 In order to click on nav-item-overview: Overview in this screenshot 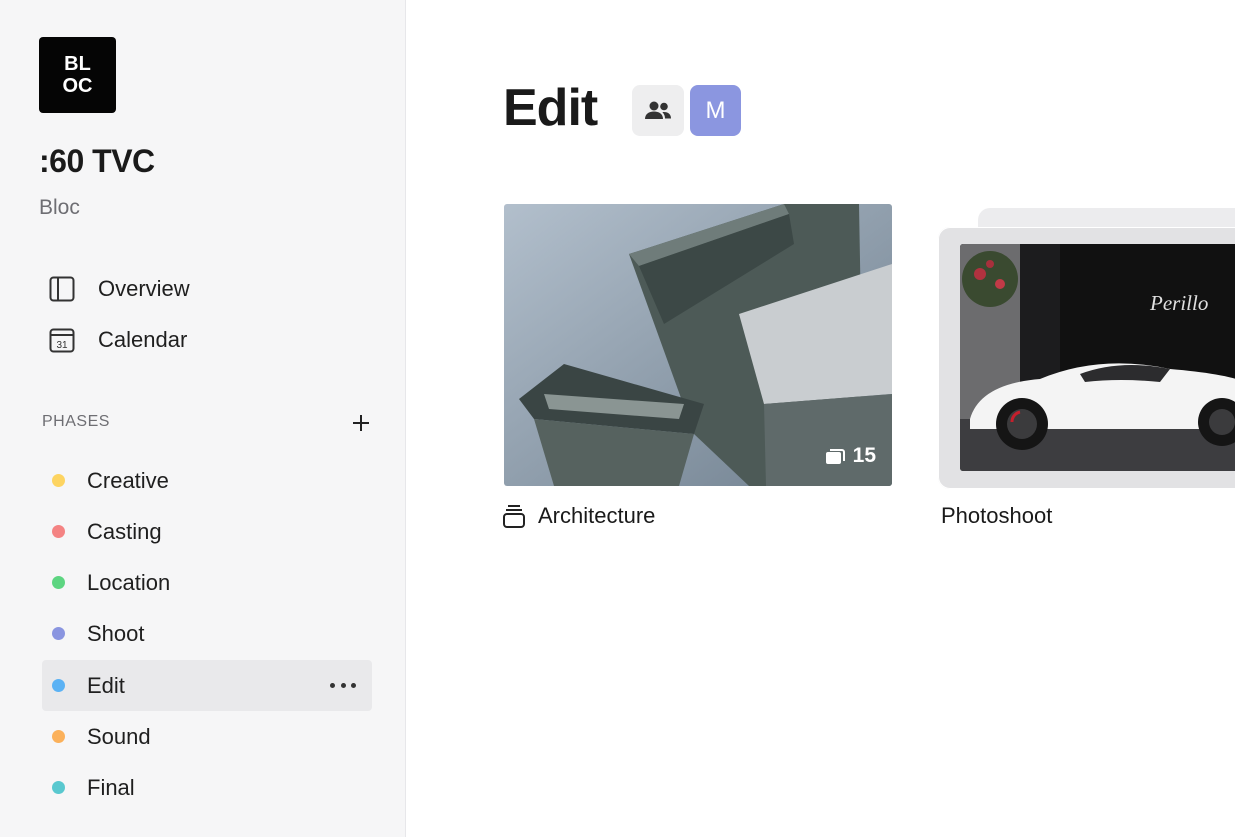, I will do `click(118, 289)`.